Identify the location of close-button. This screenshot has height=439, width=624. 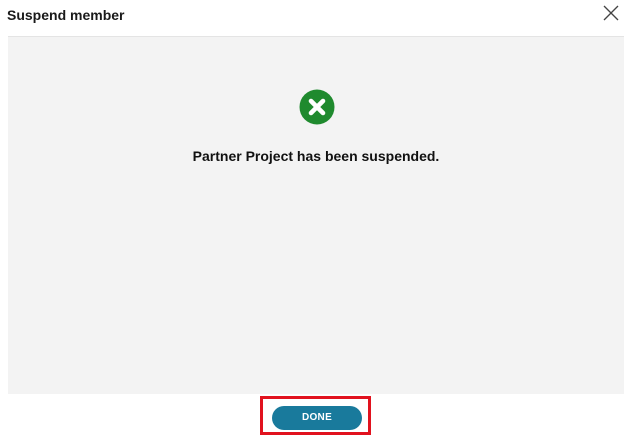
(611, 13).